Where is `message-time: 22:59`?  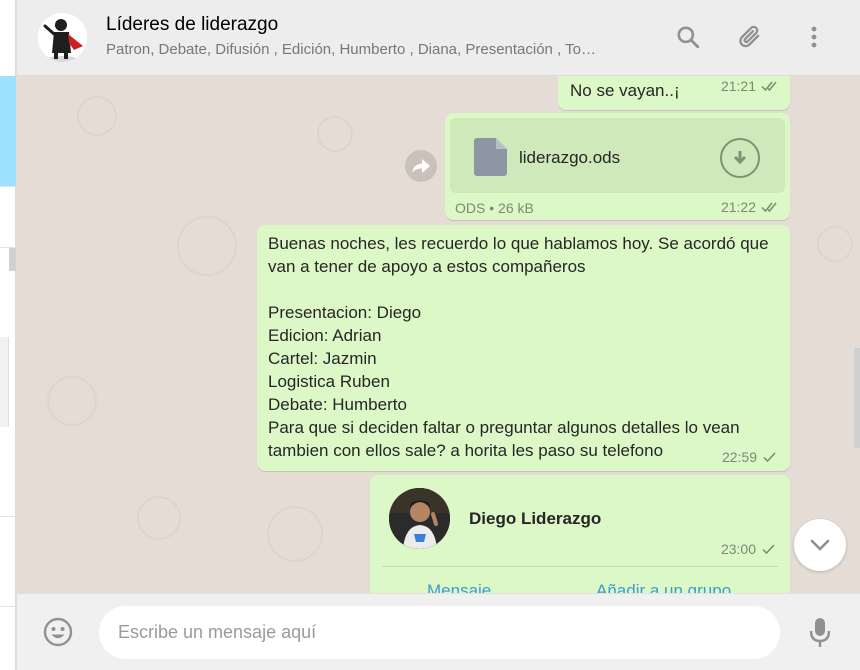
message-time: 22:59 is located at coordinates (739, 457).